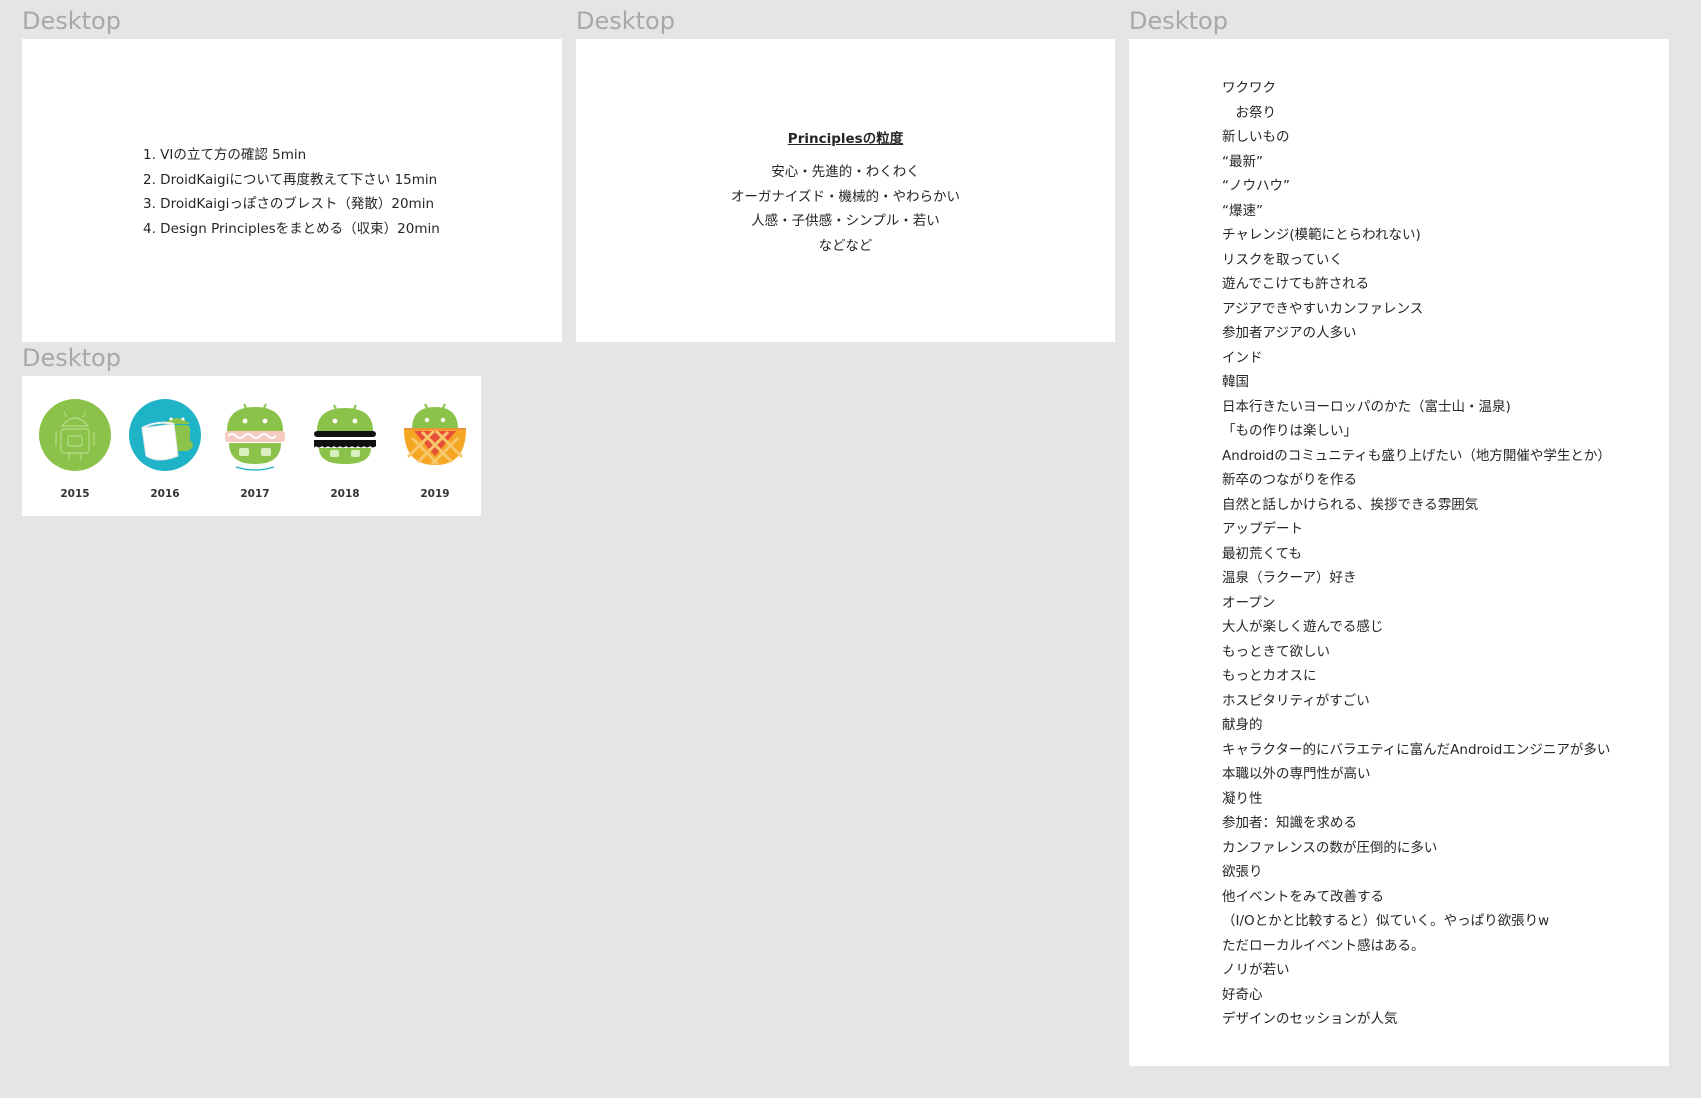 The height and width of the screenshot is (1098, 1701). What do you see at coordinates (435, 434) in the screenshot?
I see `robot-pie-icon` at bounding box center [435, 434].